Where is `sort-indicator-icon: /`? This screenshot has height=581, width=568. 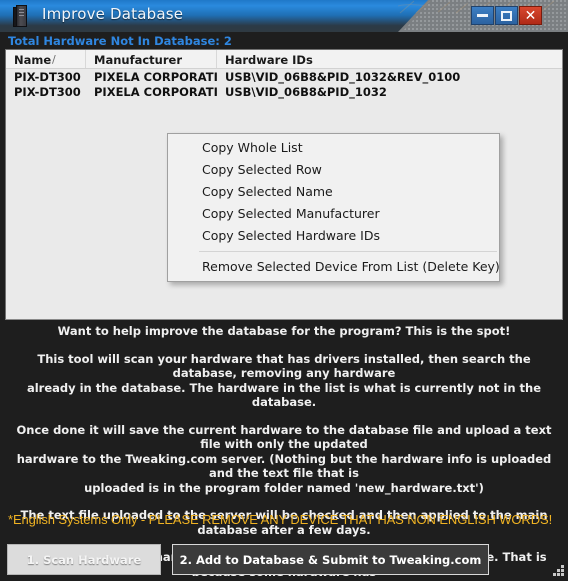 sort-indicator-icon: / is located at coordinates (54, 59).